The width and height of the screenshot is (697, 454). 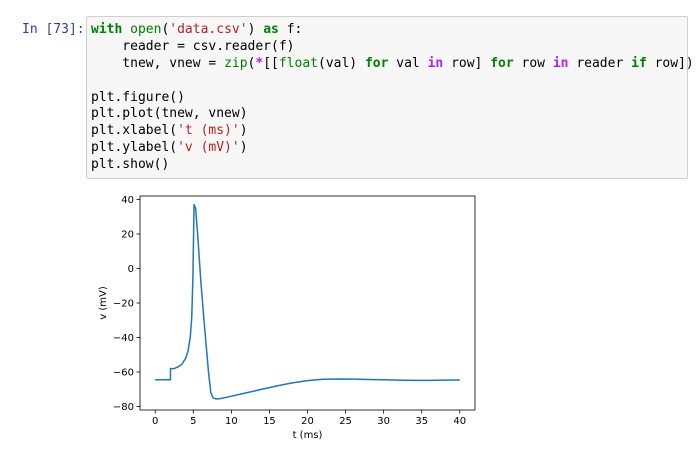 I want to click on code-line: with open('data.csv') as f:, so click(x=387, y=30).